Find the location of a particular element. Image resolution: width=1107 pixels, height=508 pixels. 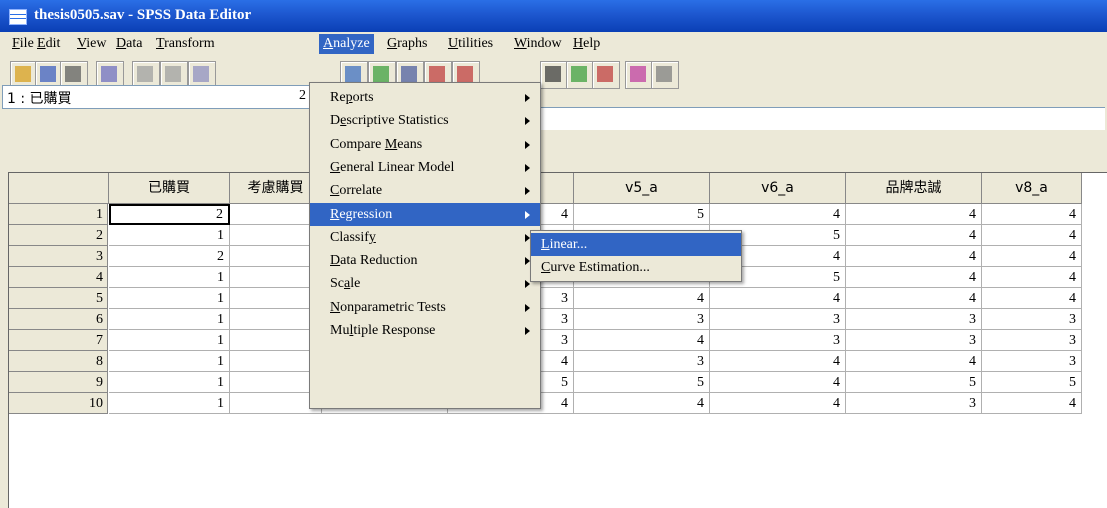

menu-item: General Linear Model is located at coordinates (425, 167).